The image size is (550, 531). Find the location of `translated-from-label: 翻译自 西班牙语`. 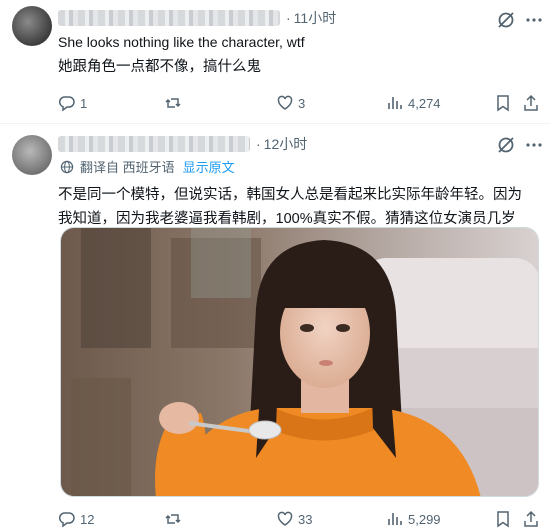

translated-from-label: 翻译自 西班牙语 is located at coordinates (127, 167).